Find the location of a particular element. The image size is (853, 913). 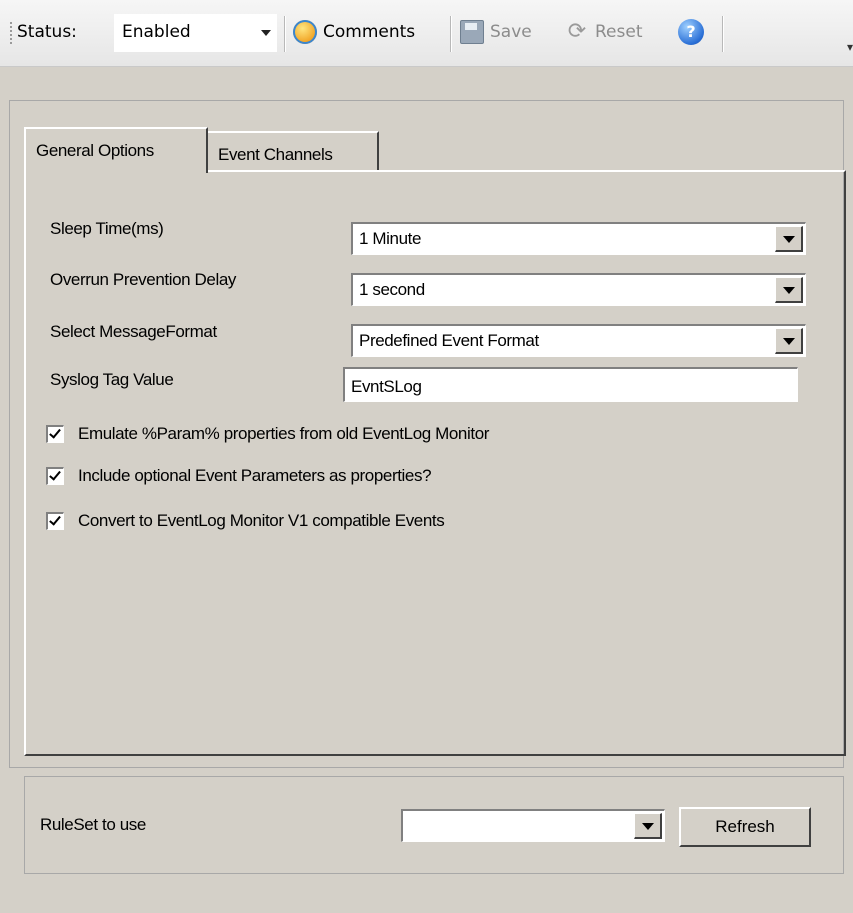

sleep-time-value: 1 Minute is located at coordinates (390, 238).